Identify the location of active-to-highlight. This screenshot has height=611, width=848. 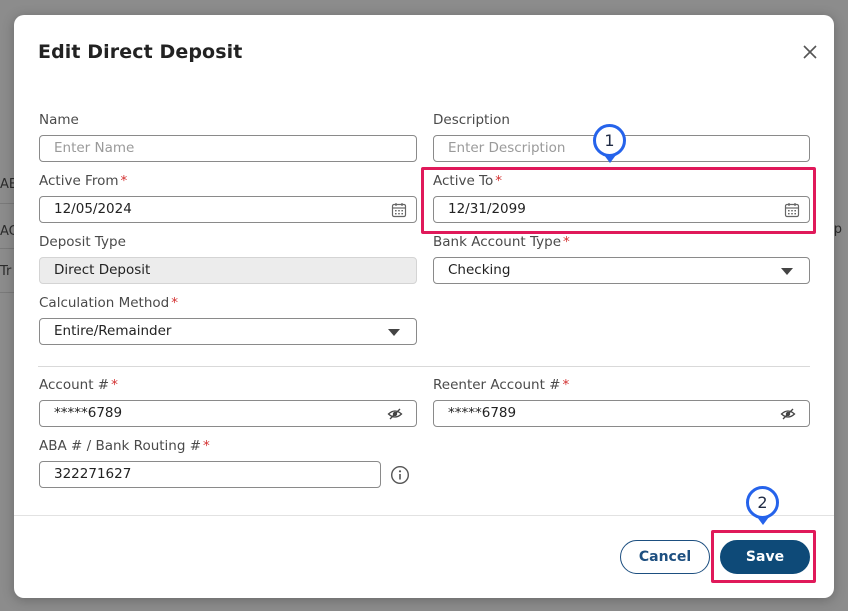
(618, 200).